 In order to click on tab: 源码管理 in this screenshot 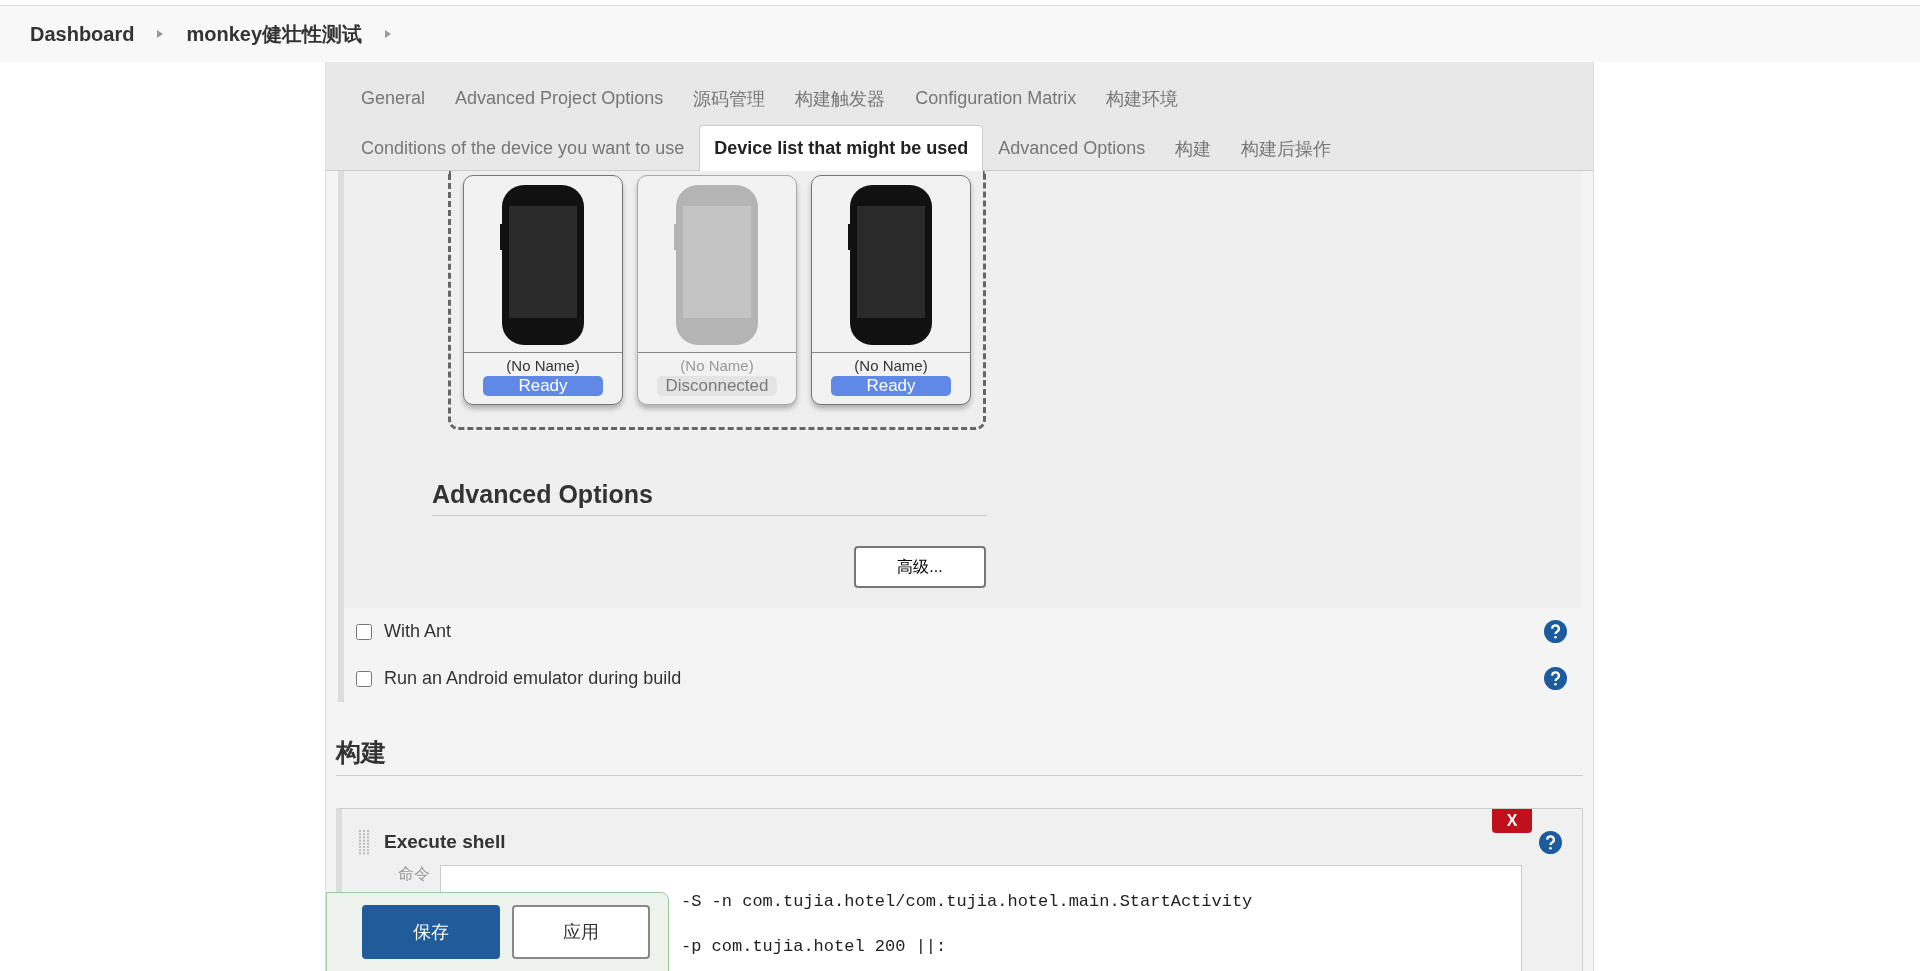, I will do `click(729, 98)`.